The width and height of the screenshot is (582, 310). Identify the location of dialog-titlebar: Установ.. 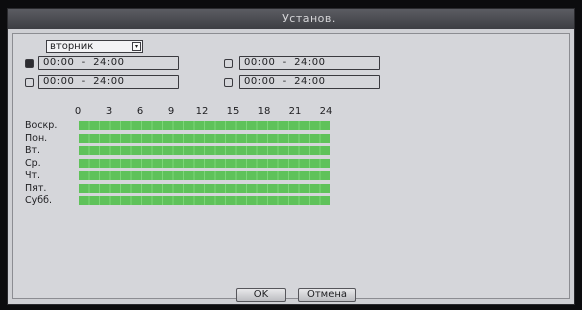
(291, 19).